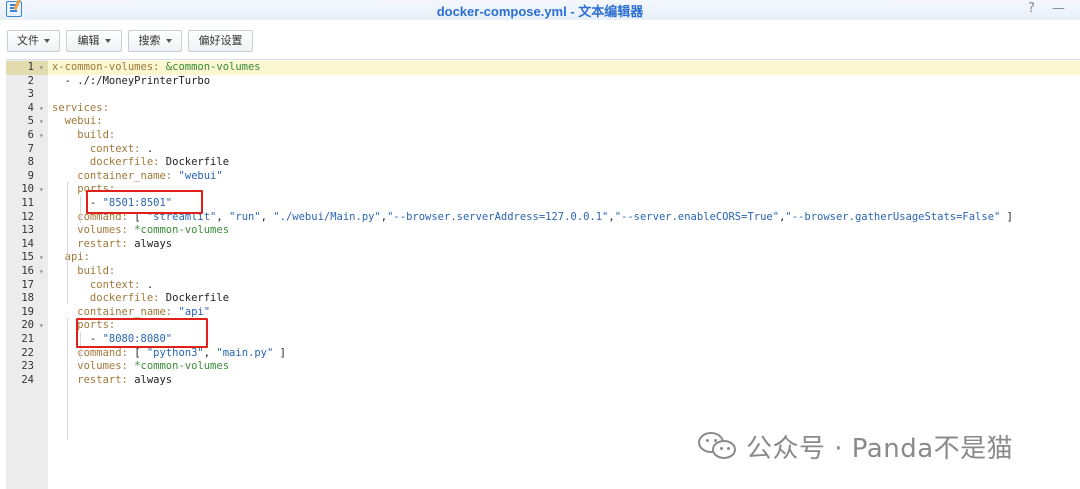  I want to click on code-token: "./webui/Main.py", so click(327, 216).